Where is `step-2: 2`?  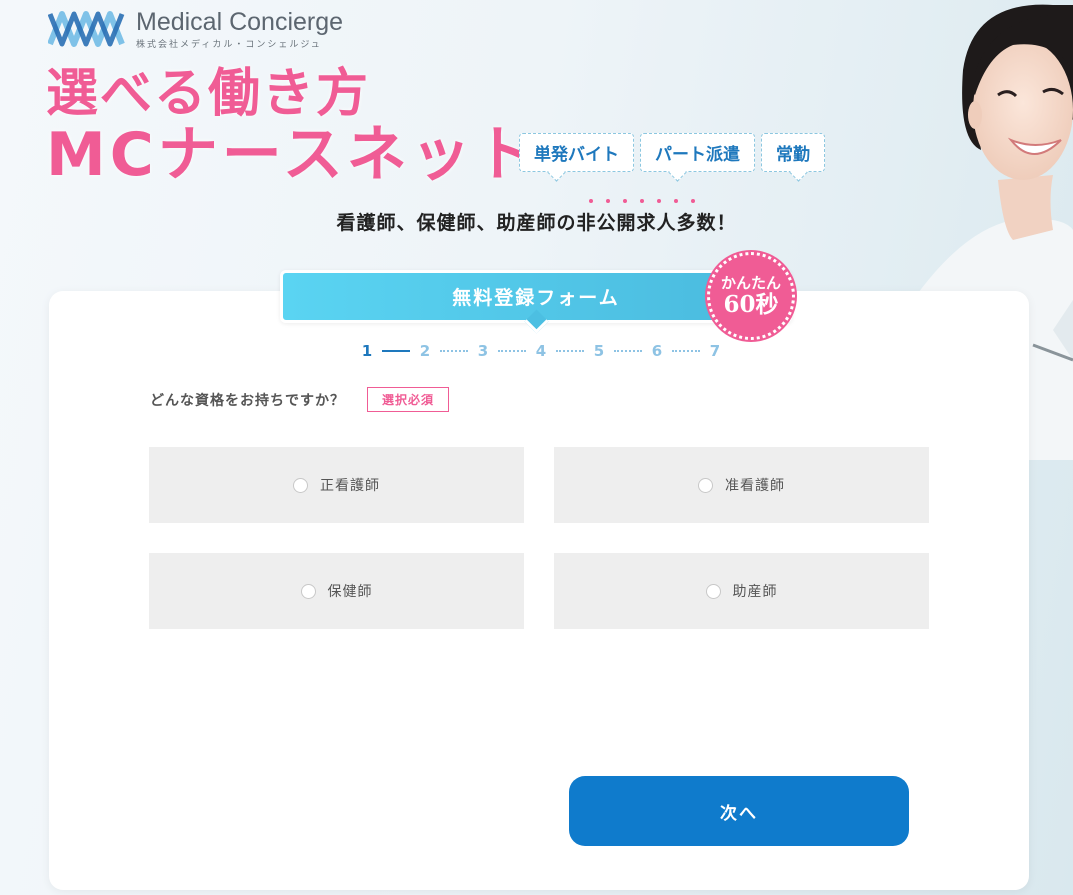
step-2: 2 is located at coordinates (425, 351).